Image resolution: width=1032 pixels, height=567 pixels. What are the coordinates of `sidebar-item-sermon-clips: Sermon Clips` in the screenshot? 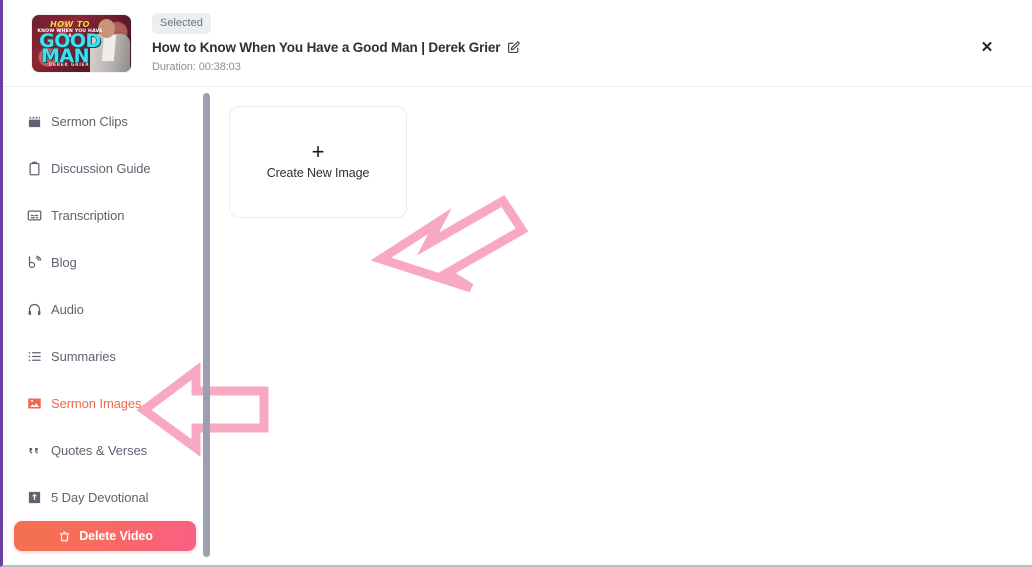 It's located at (101, 121).